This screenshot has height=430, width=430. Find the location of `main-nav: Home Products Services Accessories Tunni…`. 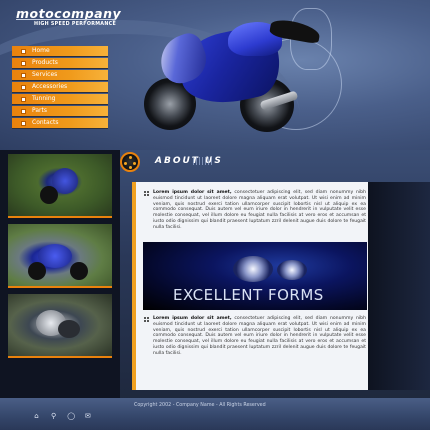

main-nav: Home Products Services Accessories Tunni… is located at coordinates (60, 88).